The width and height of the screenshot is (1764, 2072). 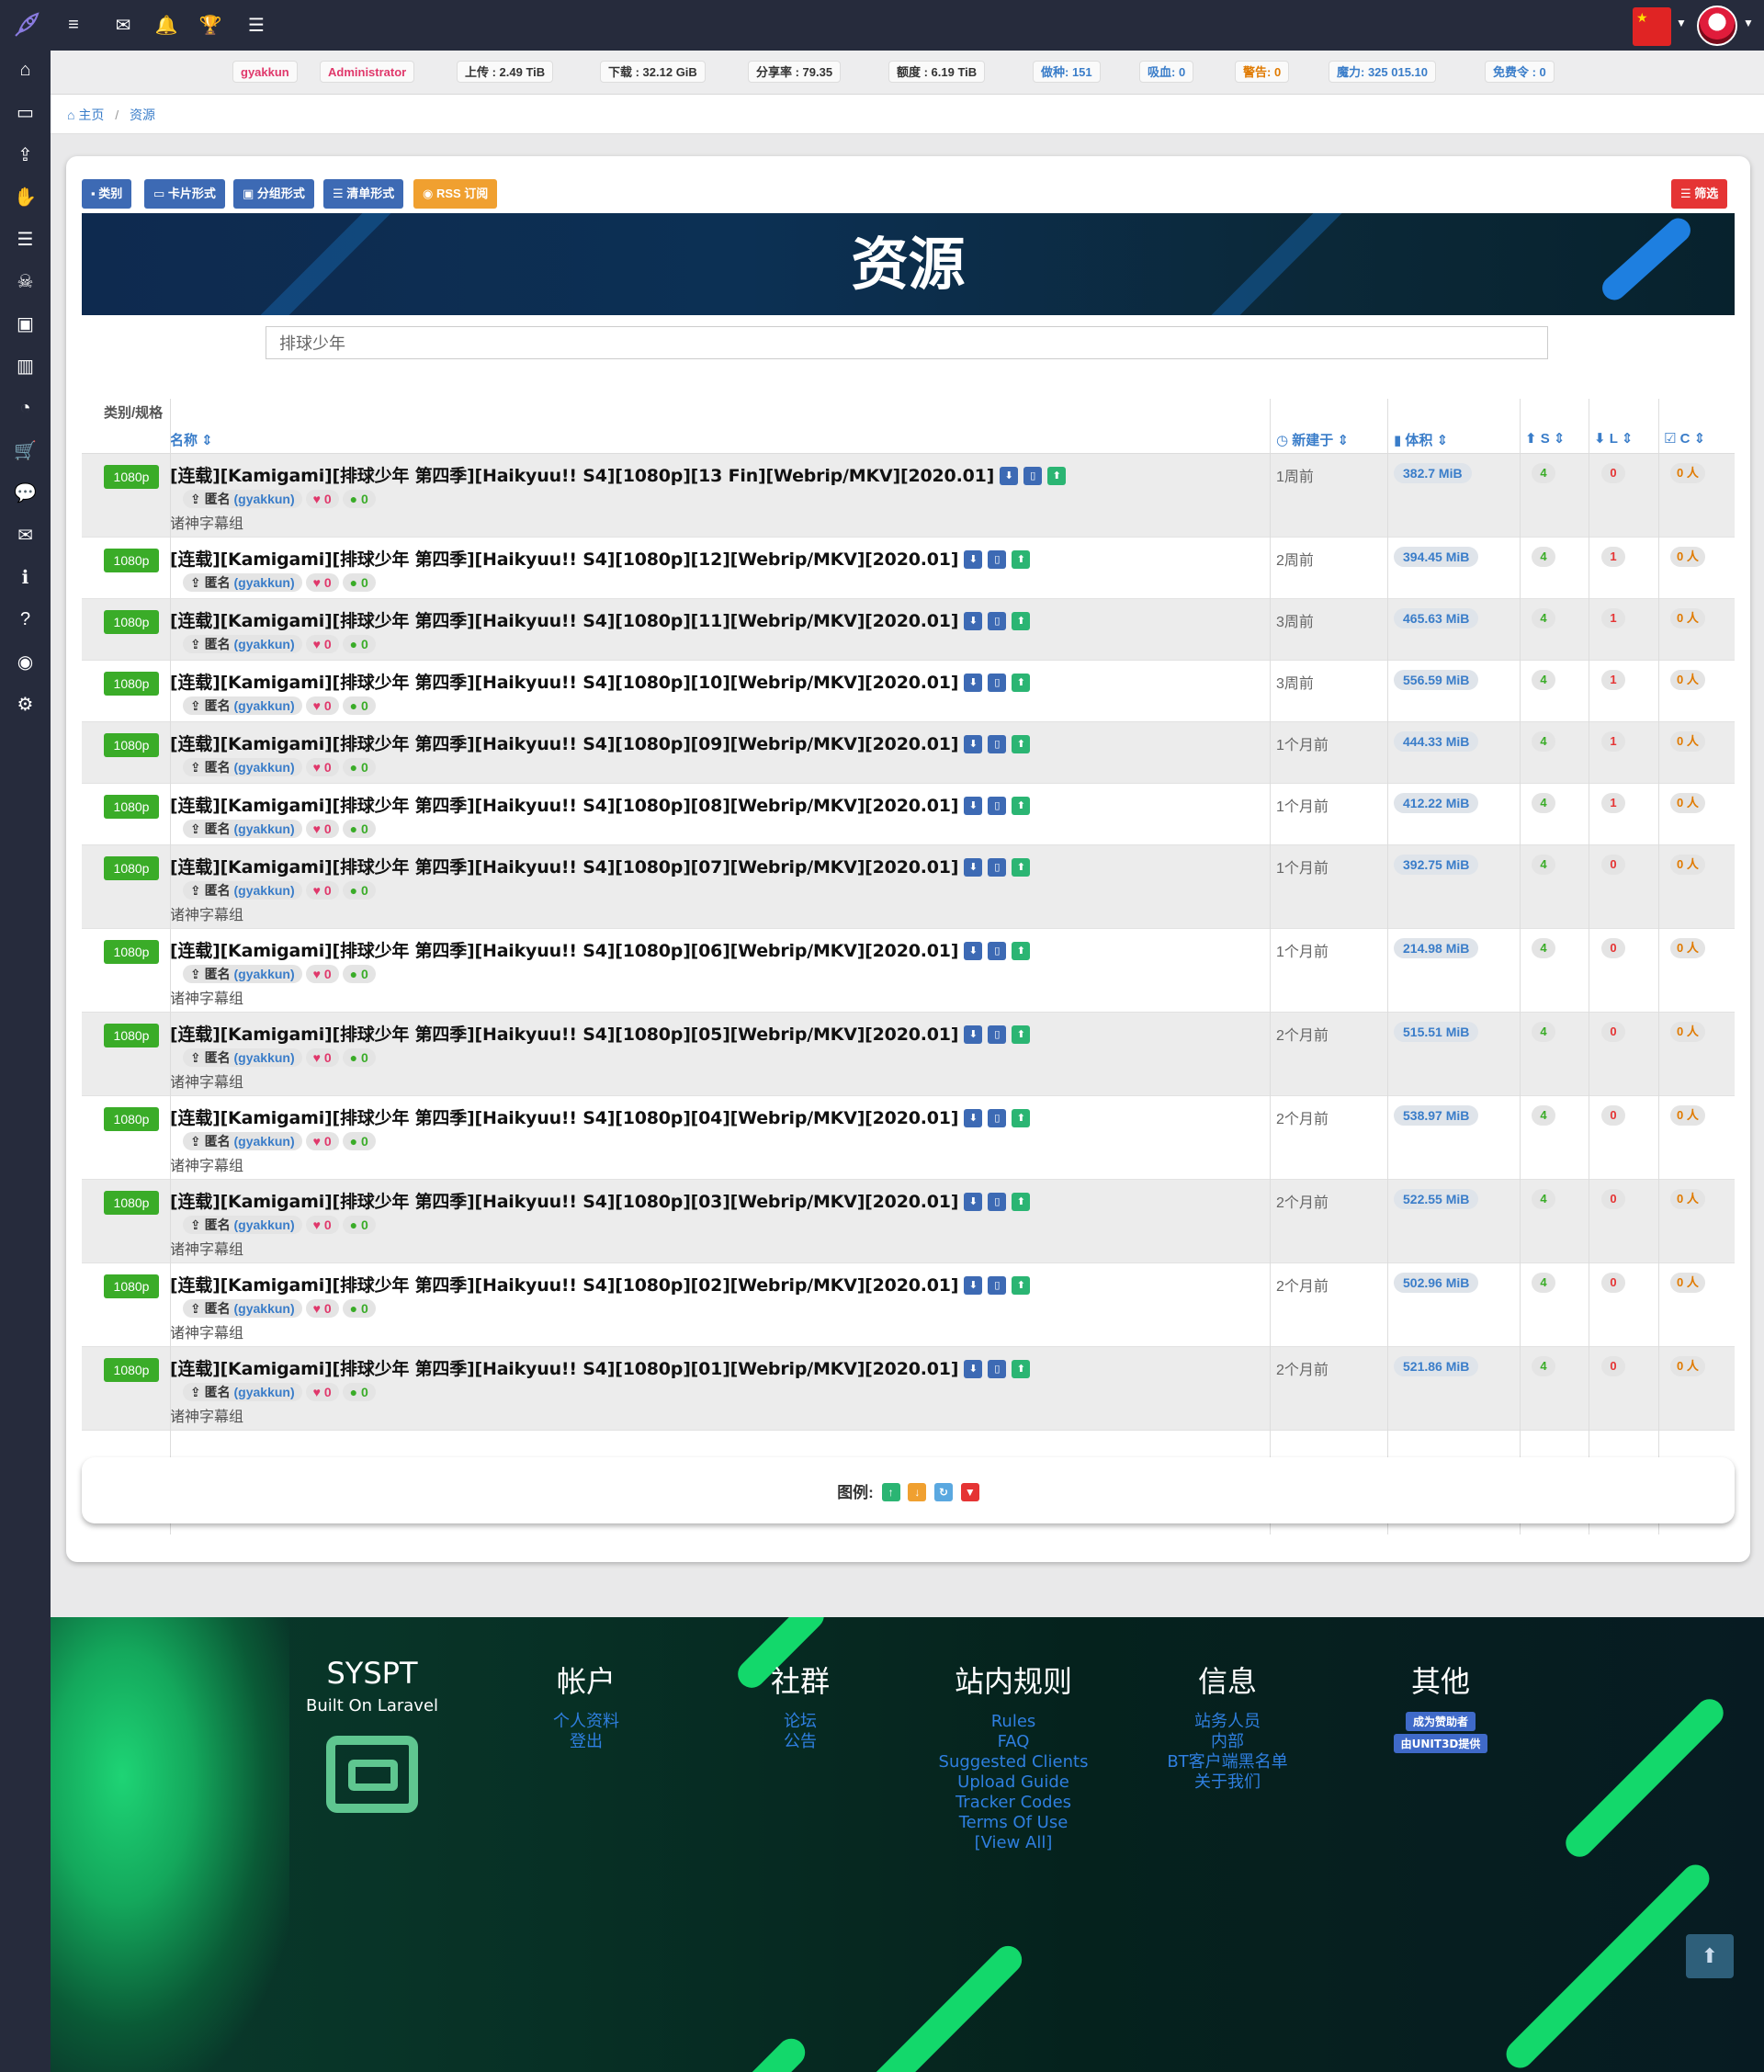 I want to click on filter-button: ☰ 筛选, so click(x=1700, y=194).